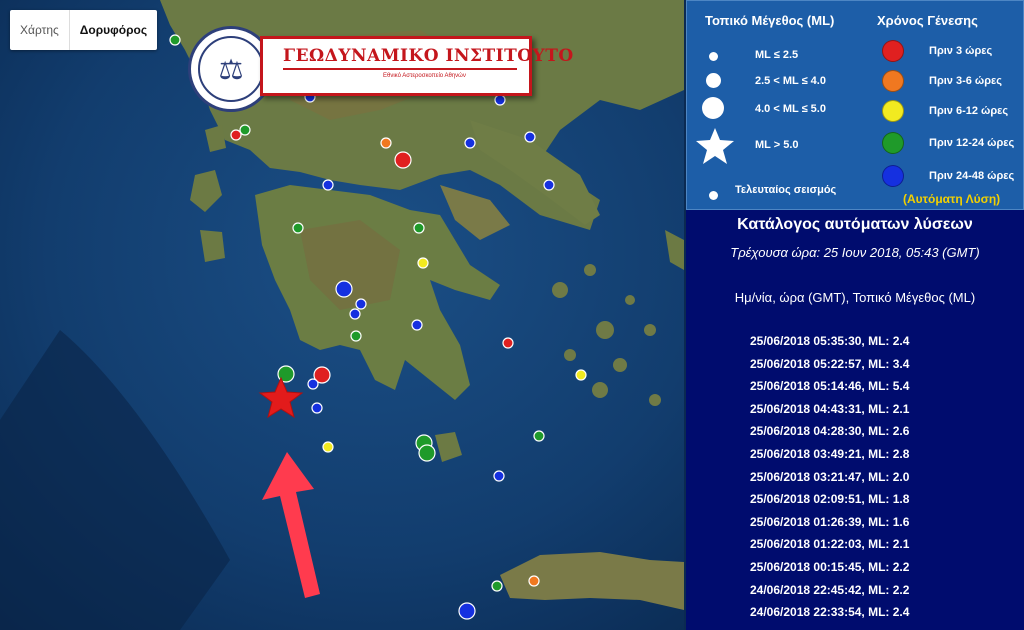  What do you see at coordinates (972, 176) in the screenshot?
I see `age-label: Πριν 24-48 ώρες` at bounding box center [972, 176].